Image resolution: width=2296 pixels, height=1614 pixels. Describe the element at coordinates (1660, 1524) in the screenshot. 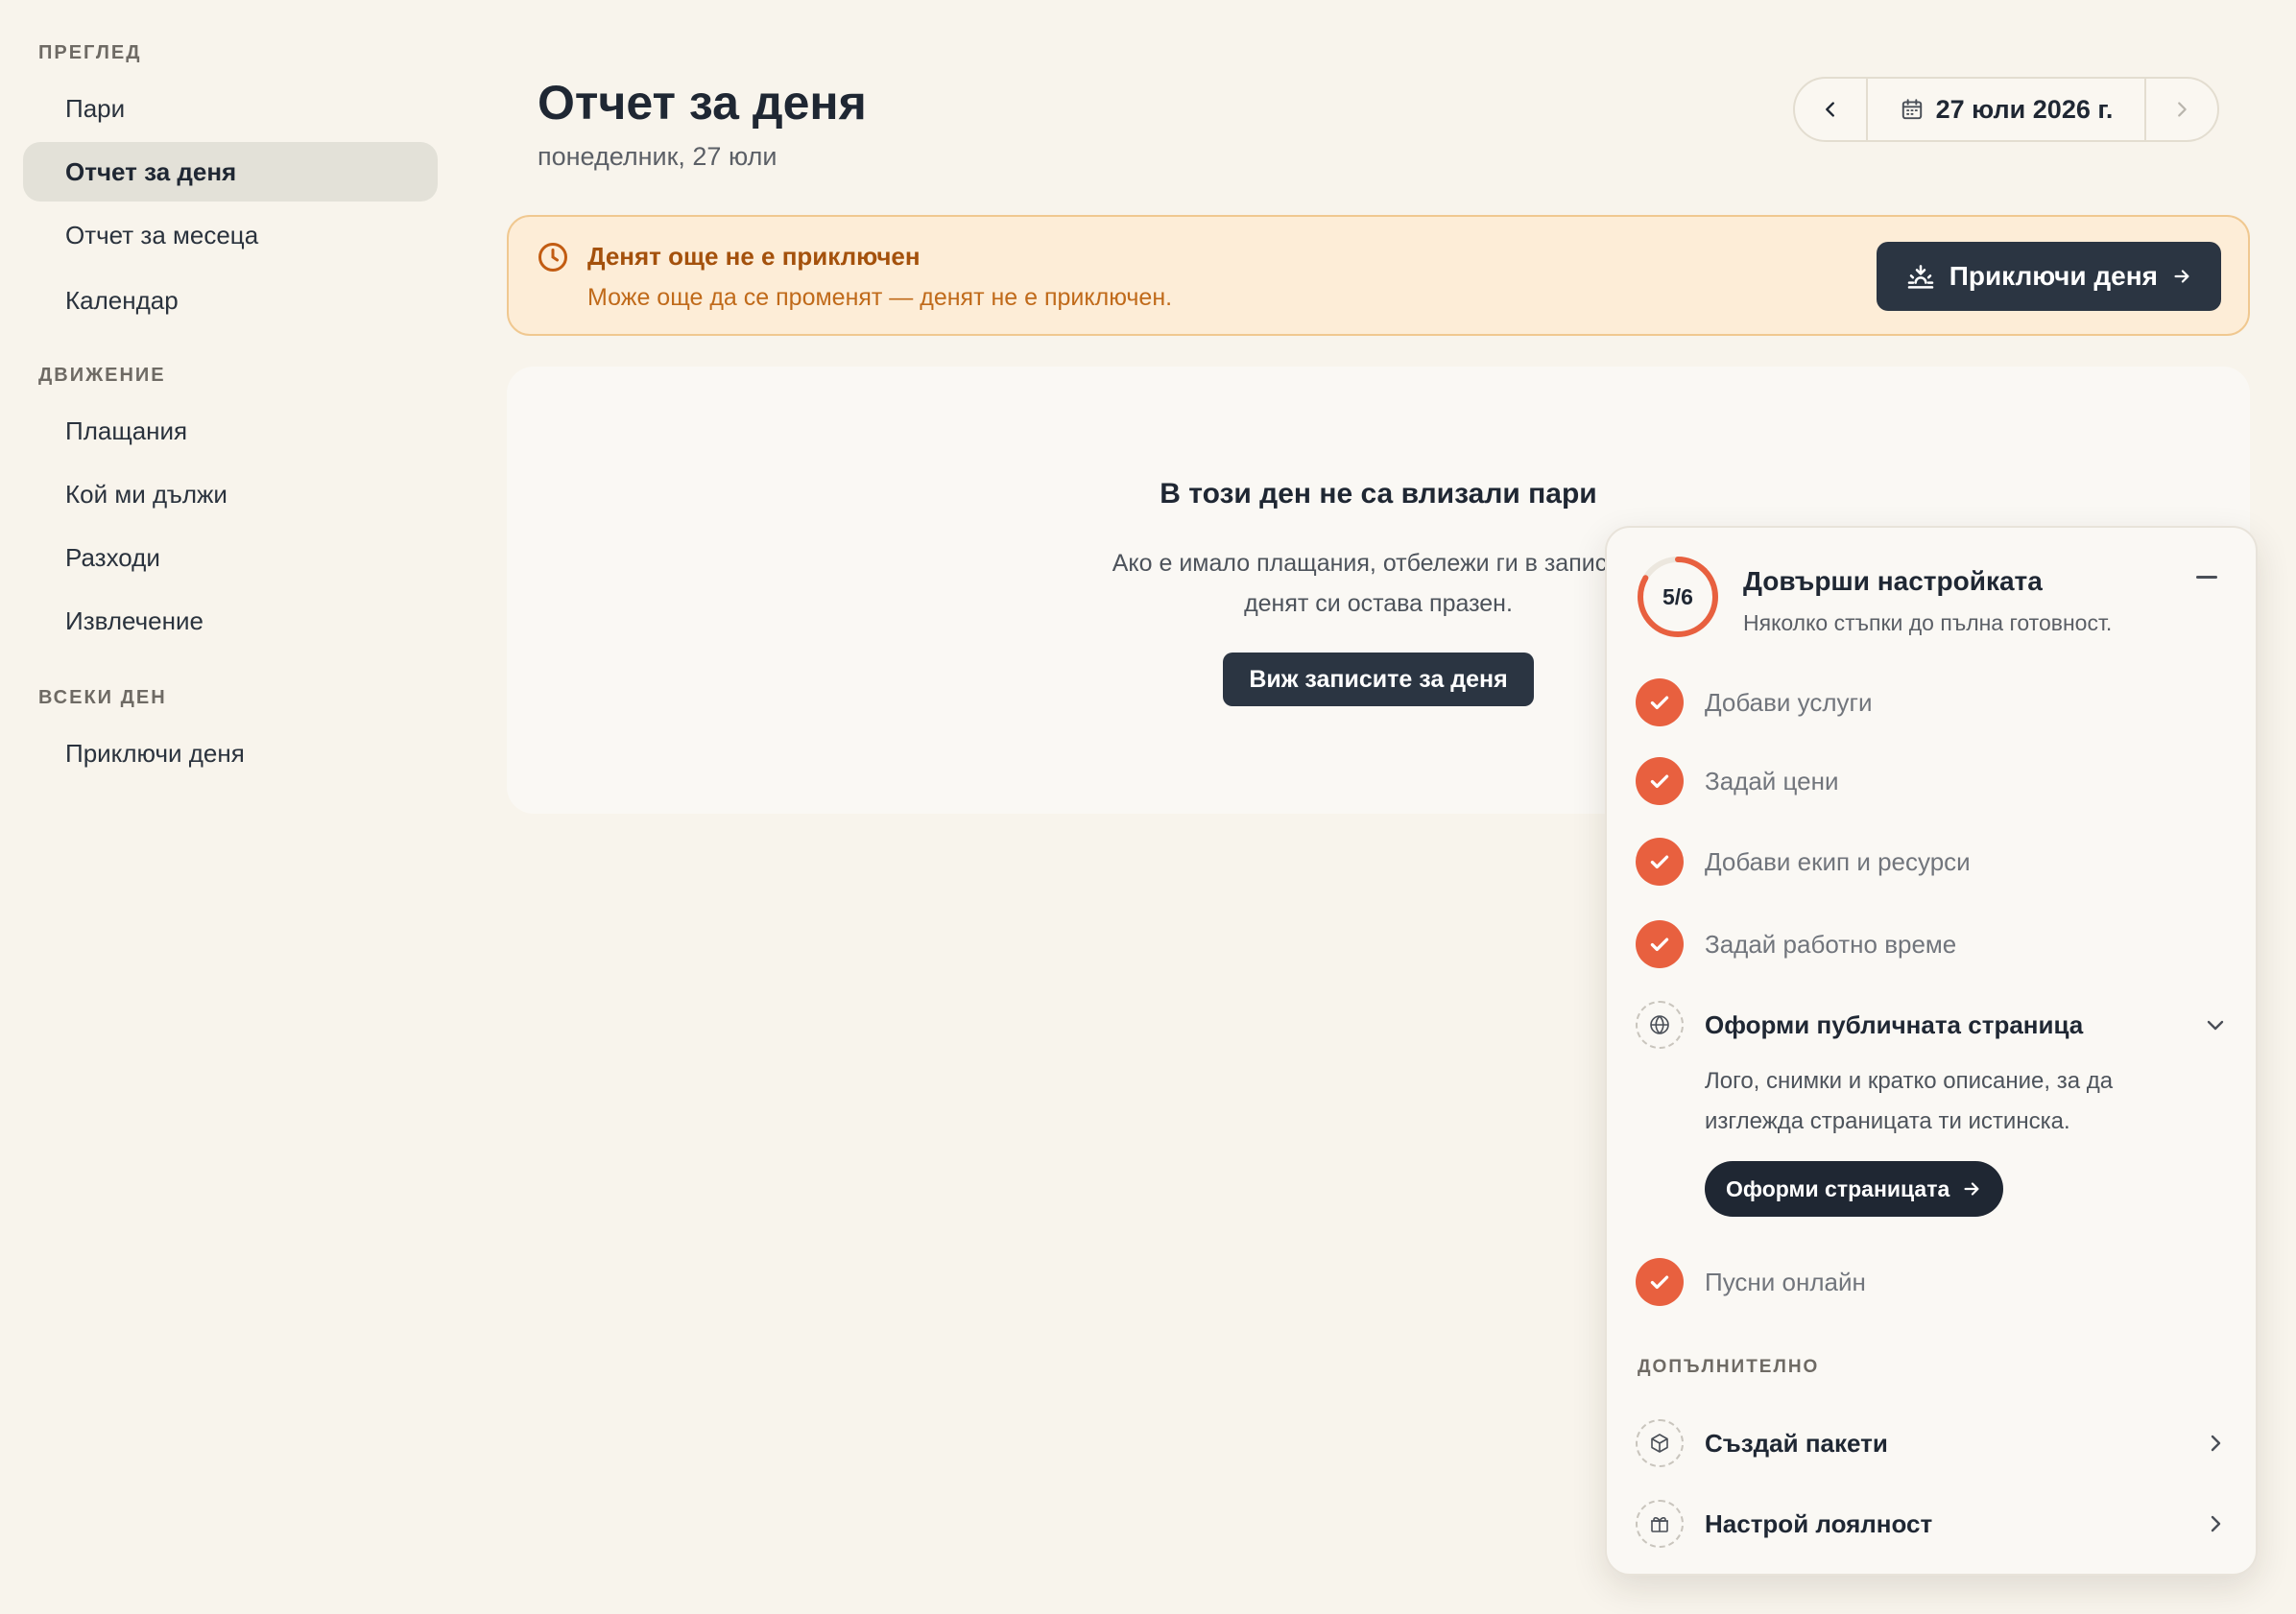

I see `gift-icon` at that location.